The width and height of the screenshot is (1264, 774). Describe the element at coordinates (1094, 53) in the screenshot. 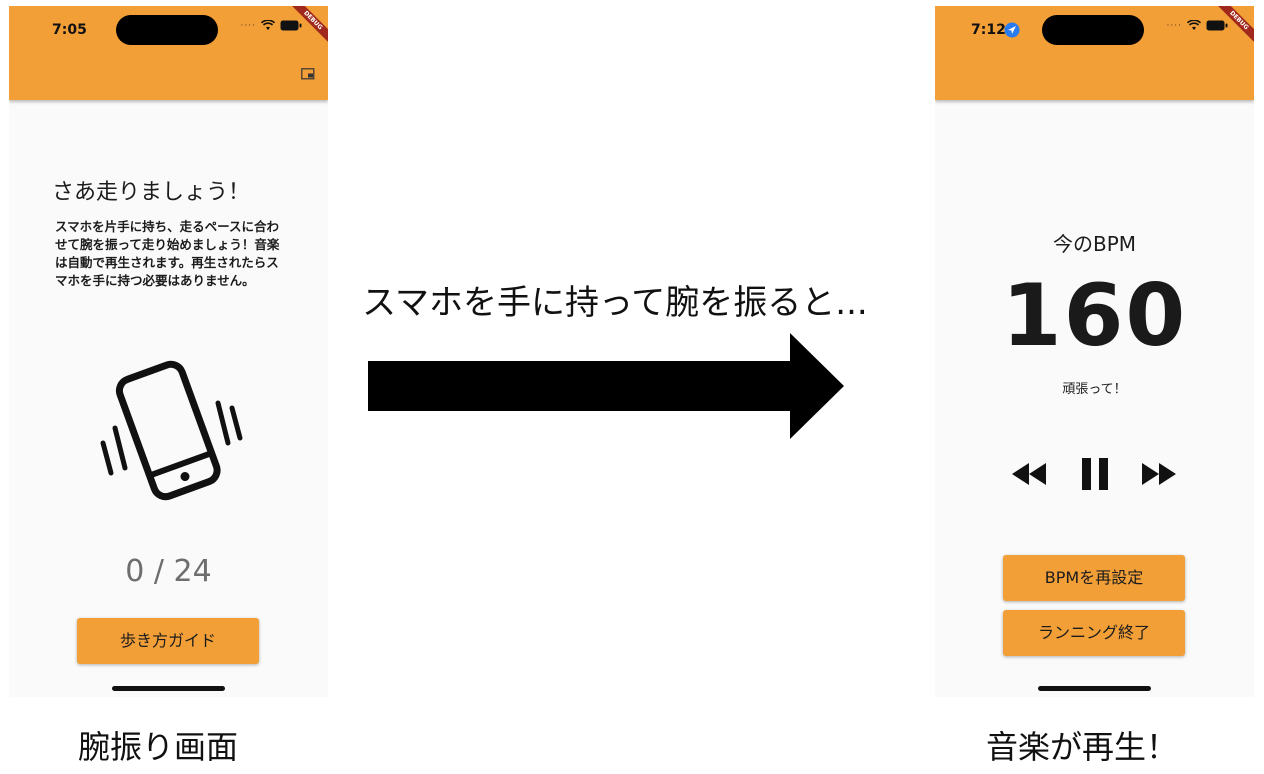

I see `app-bar: 7:12 ···· DEBUG` at that location.